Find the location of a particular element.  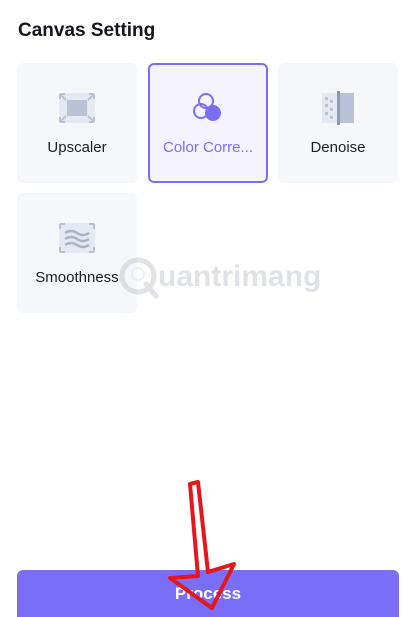

waves-icon is located at coordinates (77, 238).